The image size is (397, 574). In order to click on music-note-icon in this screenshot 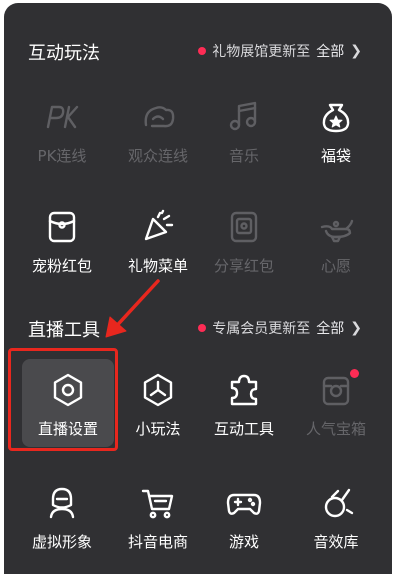, I will do `click(243, 116)`.